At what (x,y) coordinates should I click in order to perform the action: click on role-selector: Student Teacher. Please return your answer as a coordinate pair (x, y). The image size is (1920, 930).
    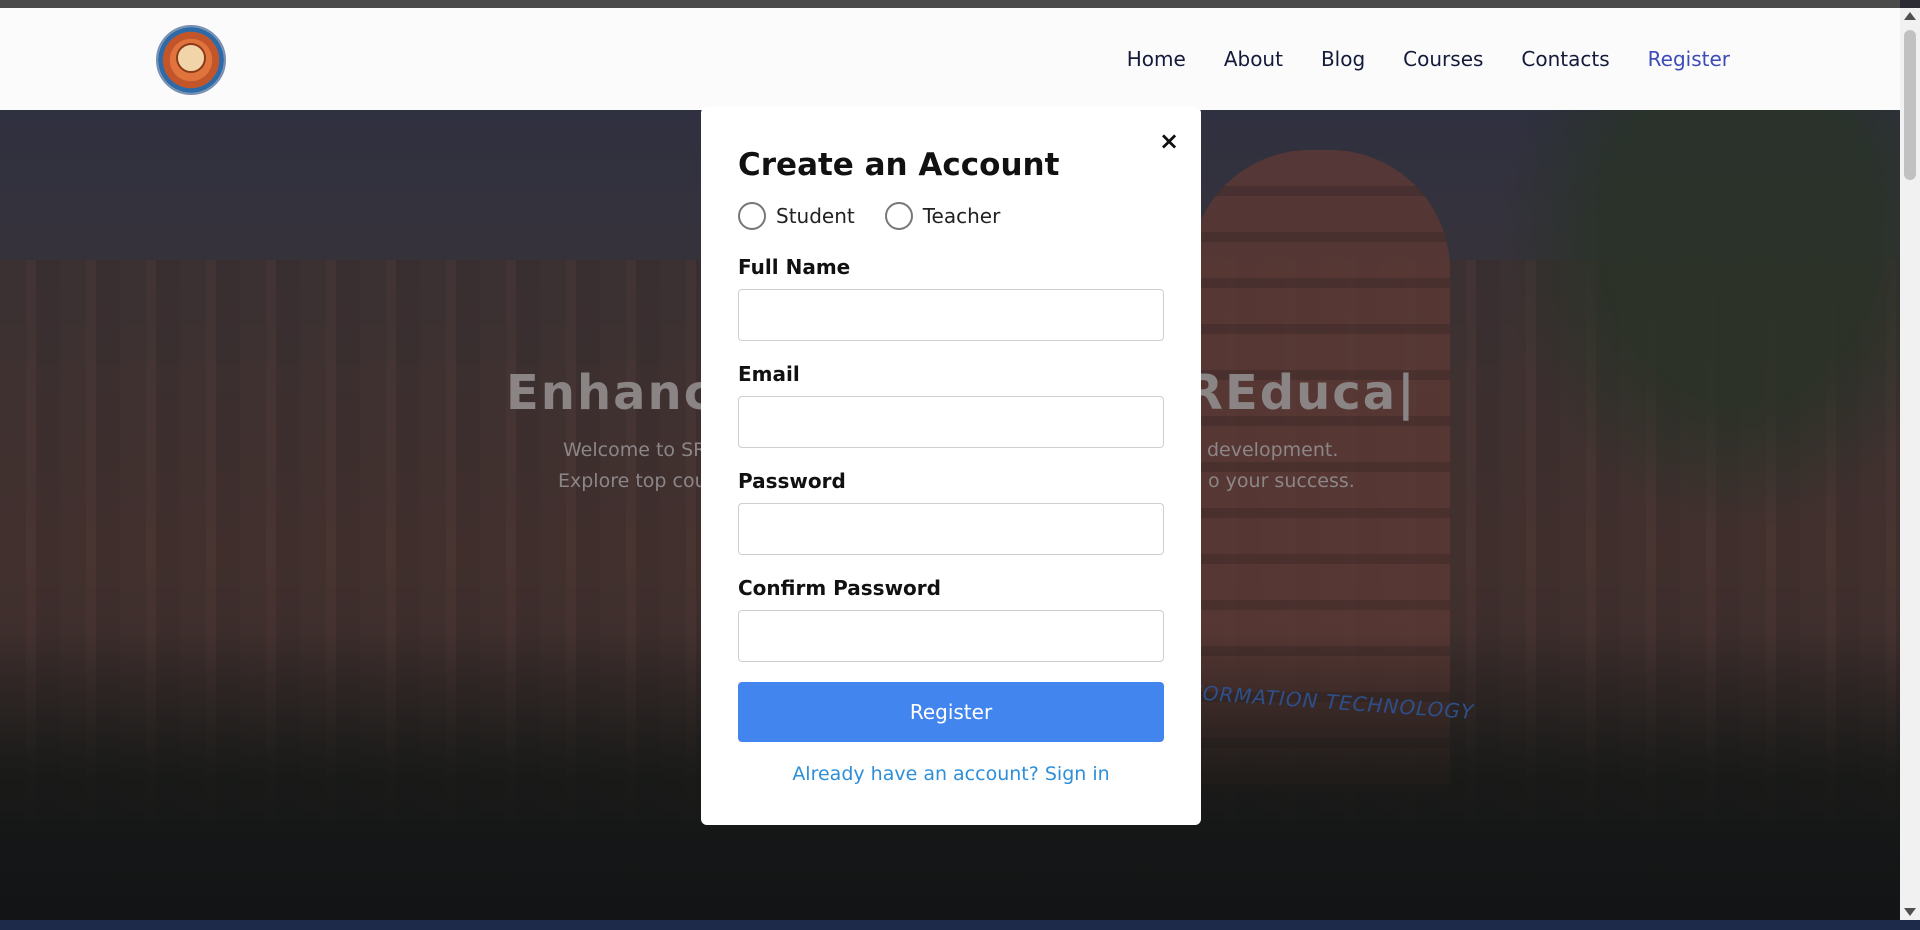
    Looking at the image, I should click on (869, 216).